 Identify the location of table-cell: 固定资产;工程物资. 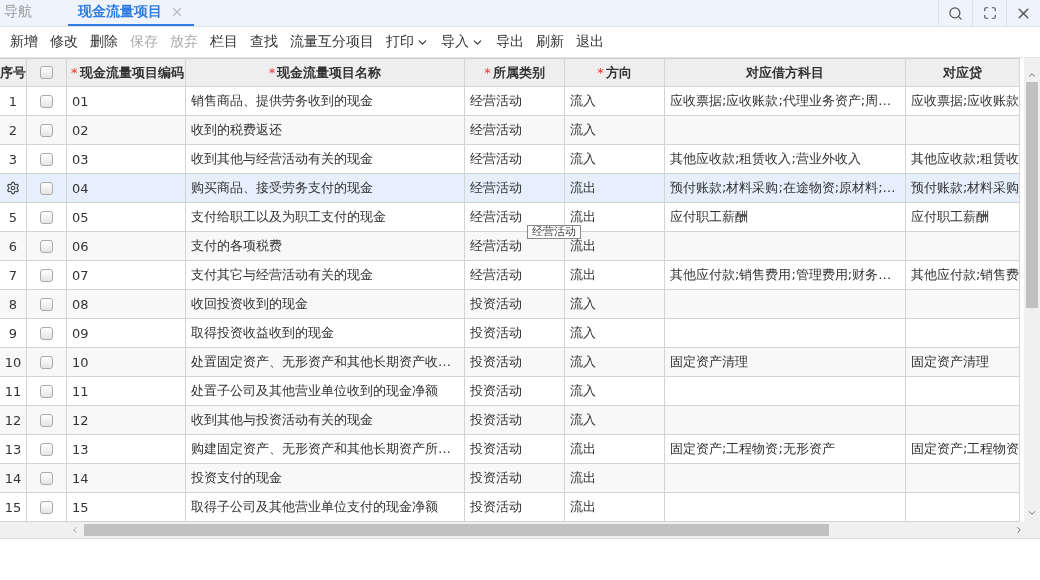
(963, 449).